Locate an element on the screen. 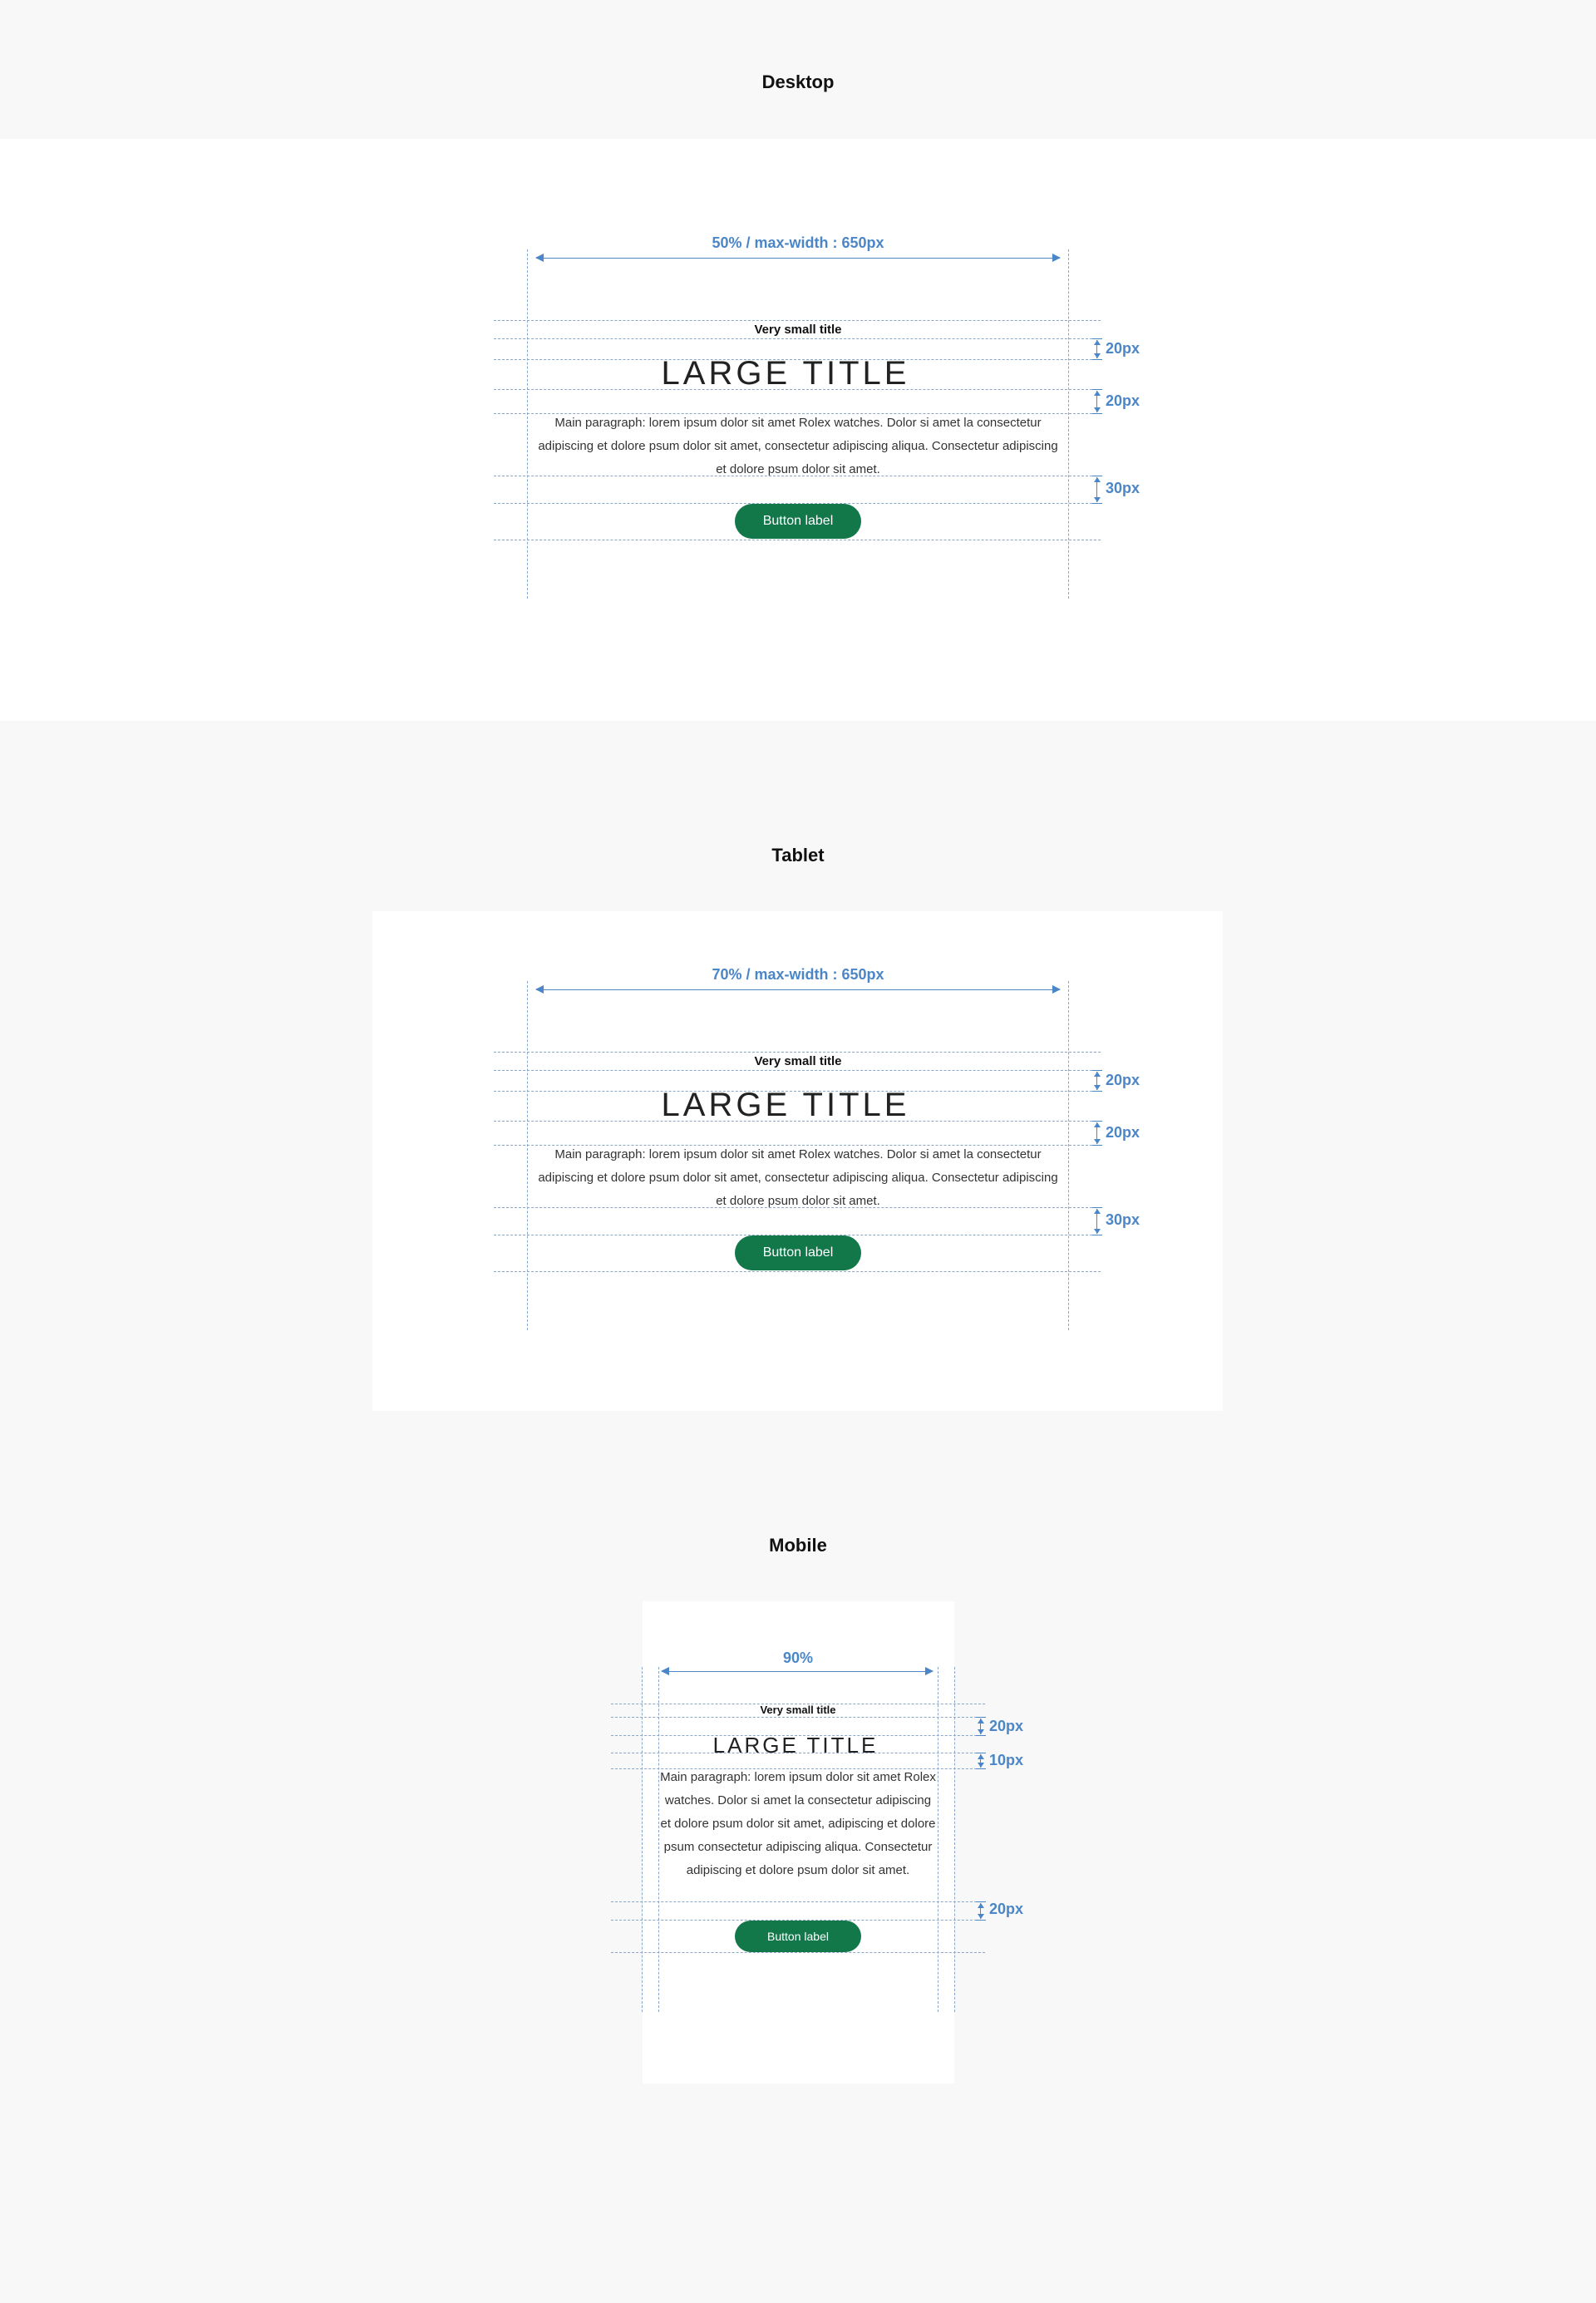 This screenshot has height=2303, width=1596. width-measure-label: 50% / max-width : 650px is located at coordinates (798, 243).